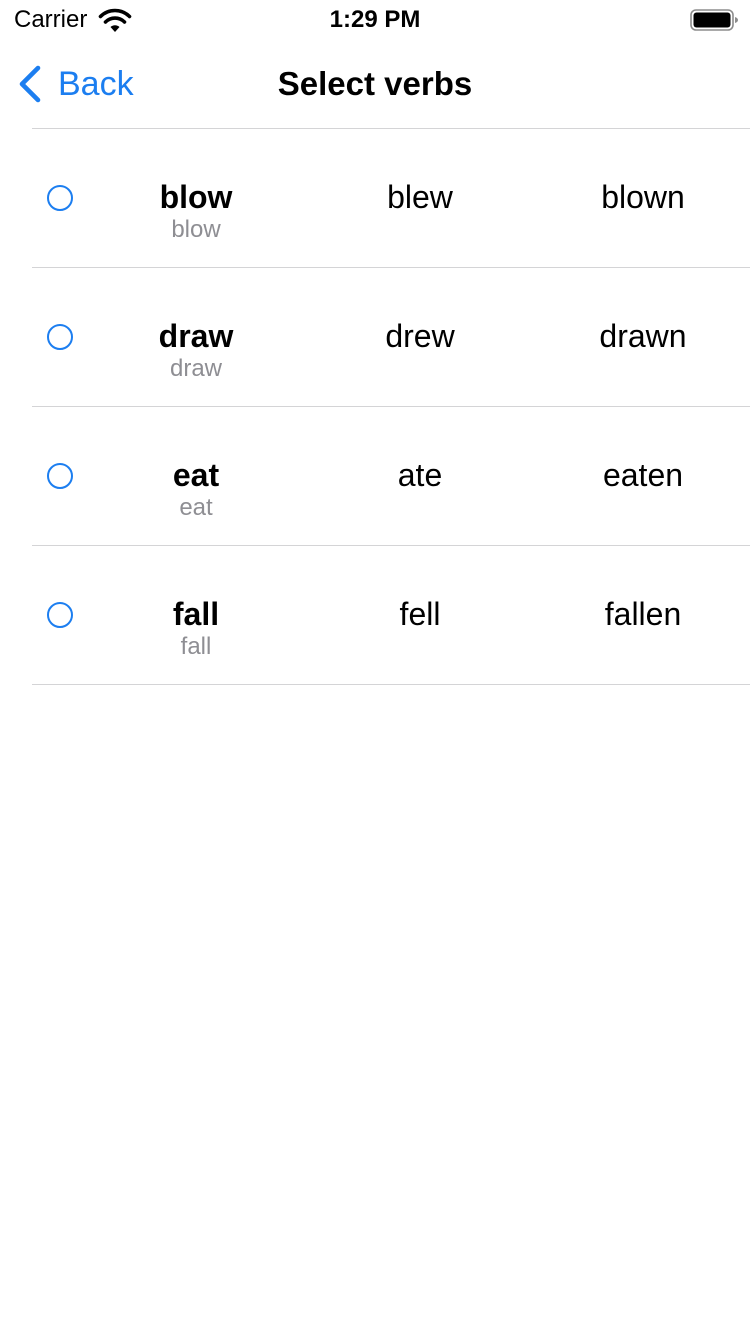 The image size is (750, 1334). What do you see at coordinates (420, 614) in the screenshot?
I see `past-form: fell` at bounding box center [420, 614].